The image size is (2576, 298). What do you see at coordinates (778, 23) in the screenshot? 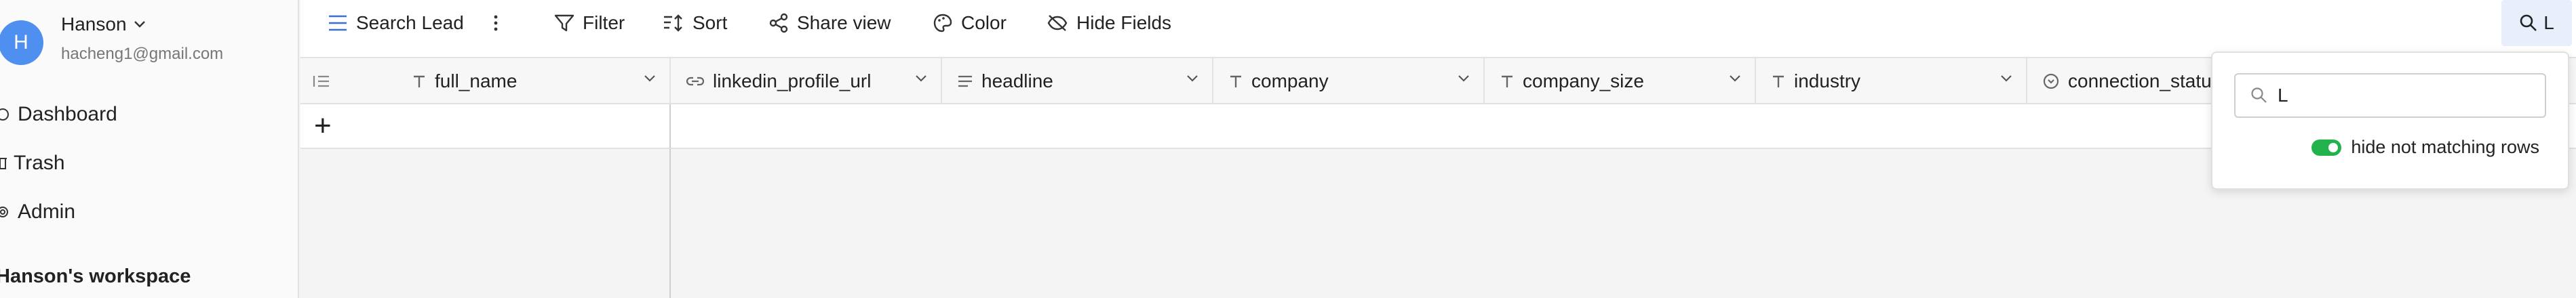
I see `share-icon` at bounding box center [778, 23].